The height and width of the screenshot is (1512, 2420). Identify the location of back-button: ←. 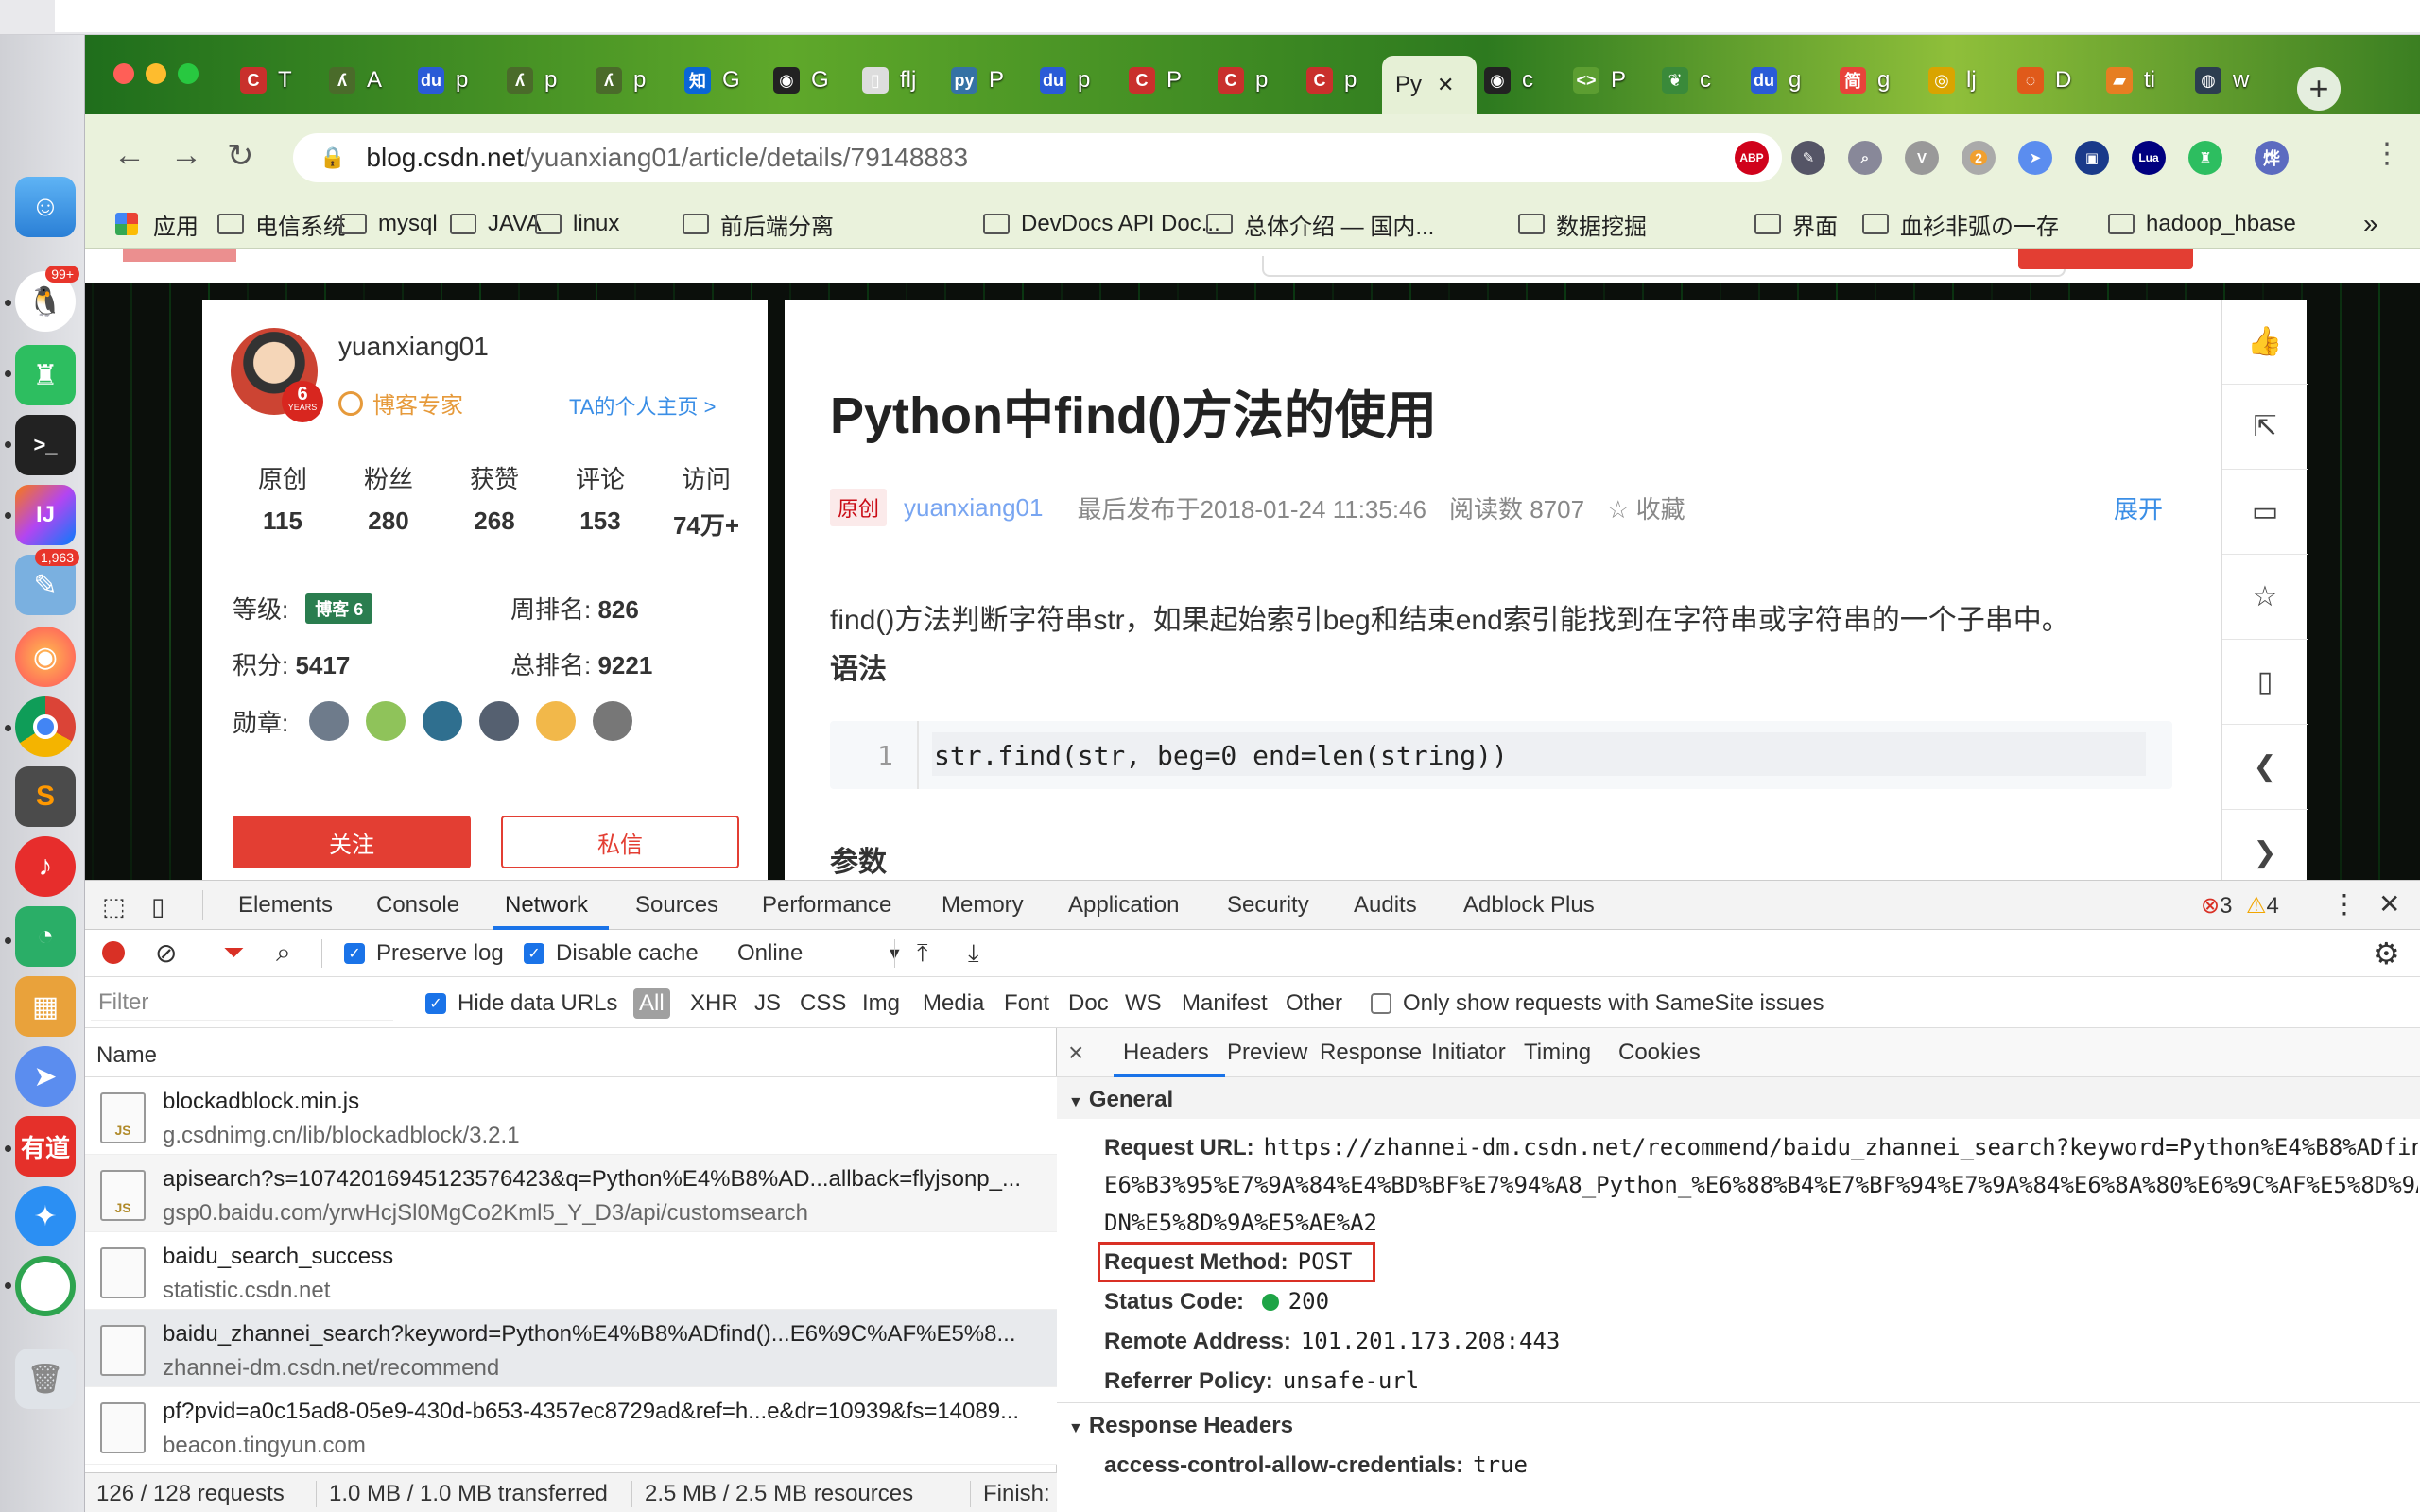
(129, 155).